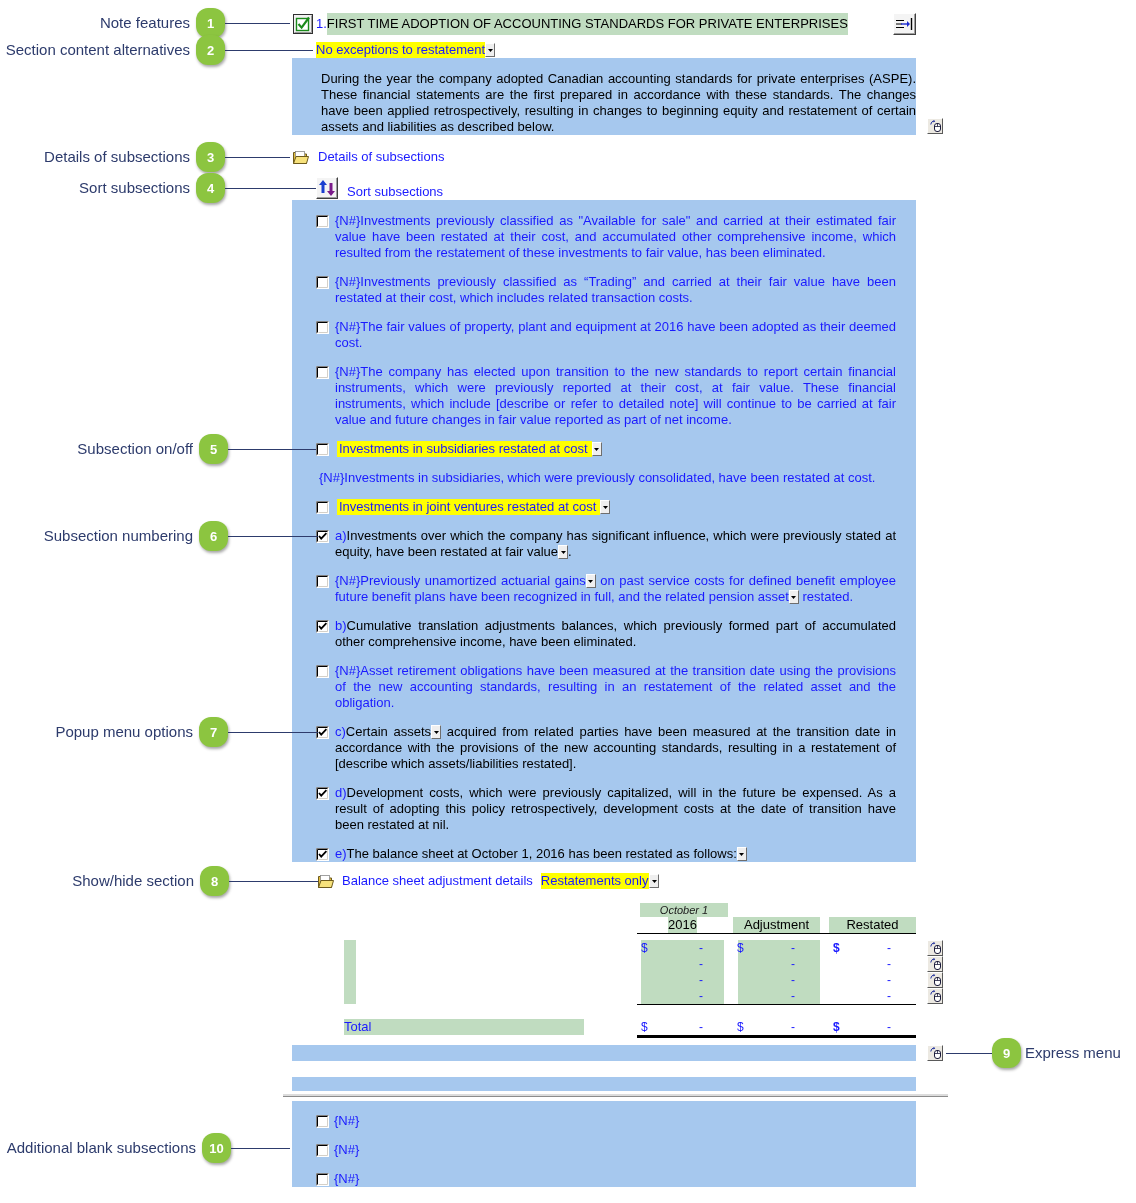  What do you see at coordinates (595, 881) in the screenshot?
I see `display-option: Restatements only` at bounding box center [595, 881].